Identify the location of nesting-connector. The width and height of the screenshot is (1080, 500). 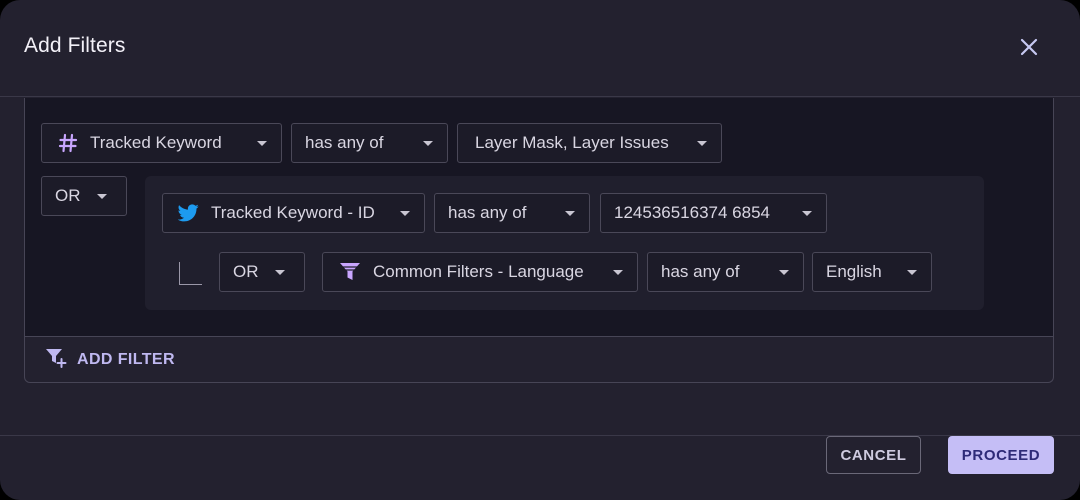
(190, 273).